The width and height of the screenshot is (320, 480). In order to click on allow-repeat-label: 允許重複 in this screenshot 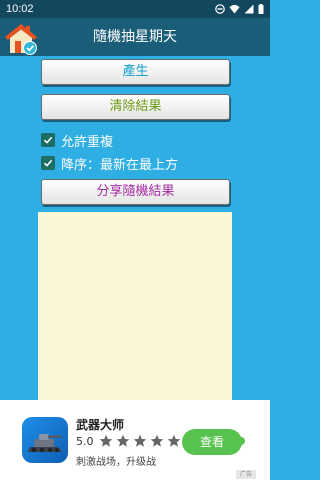, I will do `click(87, 142)`.